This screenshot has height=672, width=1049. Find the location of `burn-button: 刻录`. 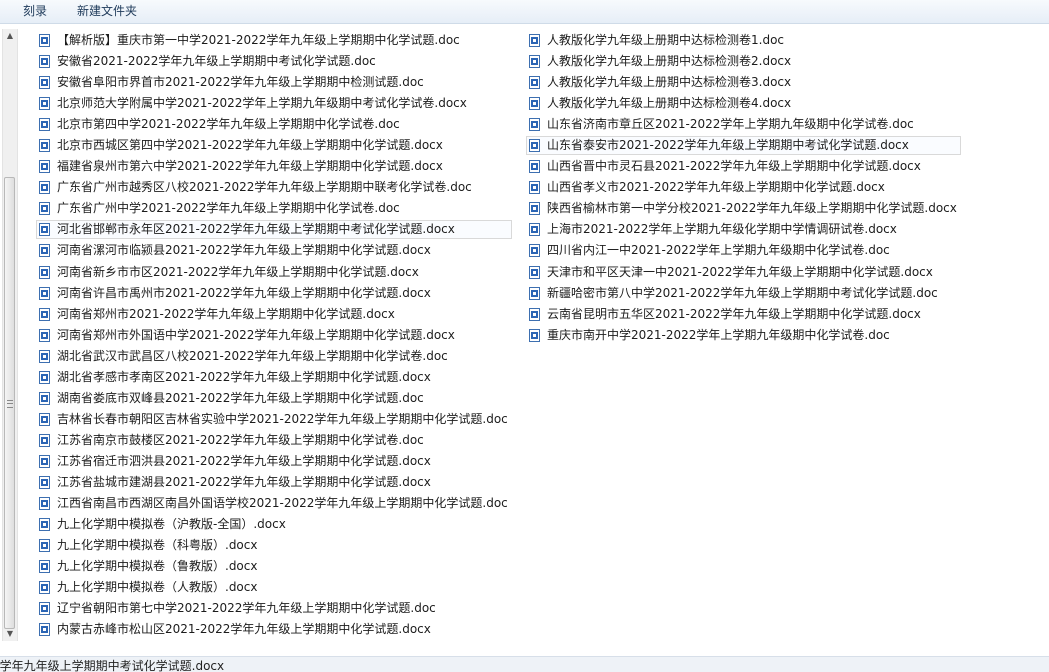

burn-button: 刻录 is located at coordinates (35, 11).